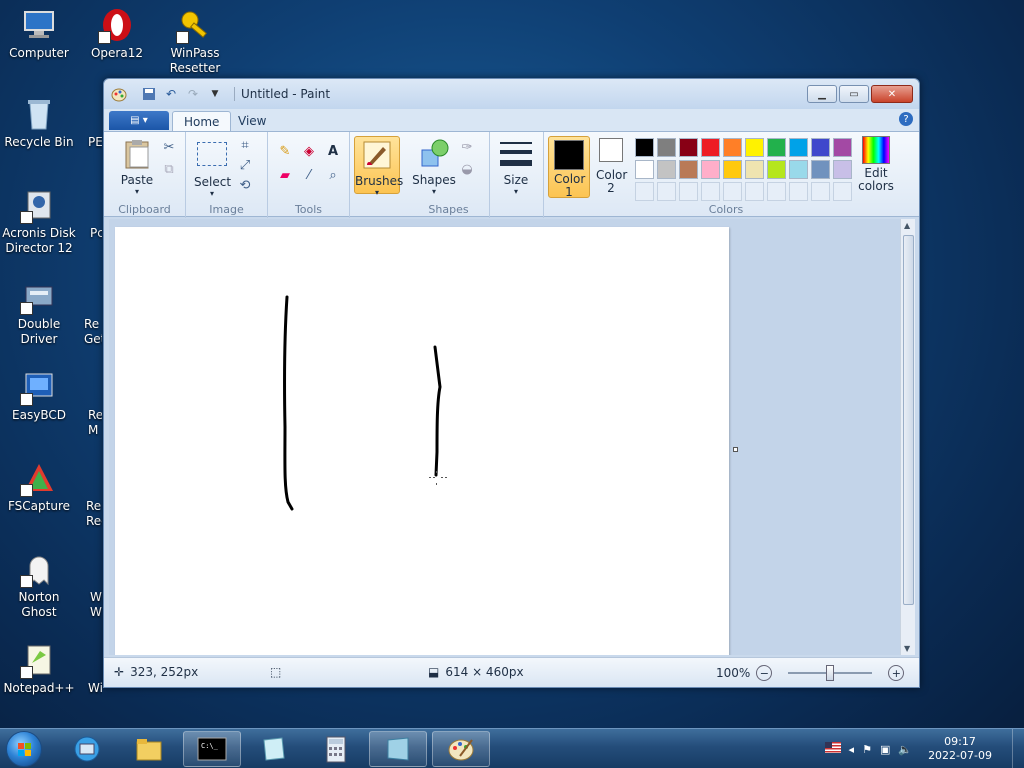 The height and width of the screenshot is (768, 1024). Describe the element at coordinates (90, 313) in the screenshot. I see `desktop-icon-partial: Re Get` at that location.